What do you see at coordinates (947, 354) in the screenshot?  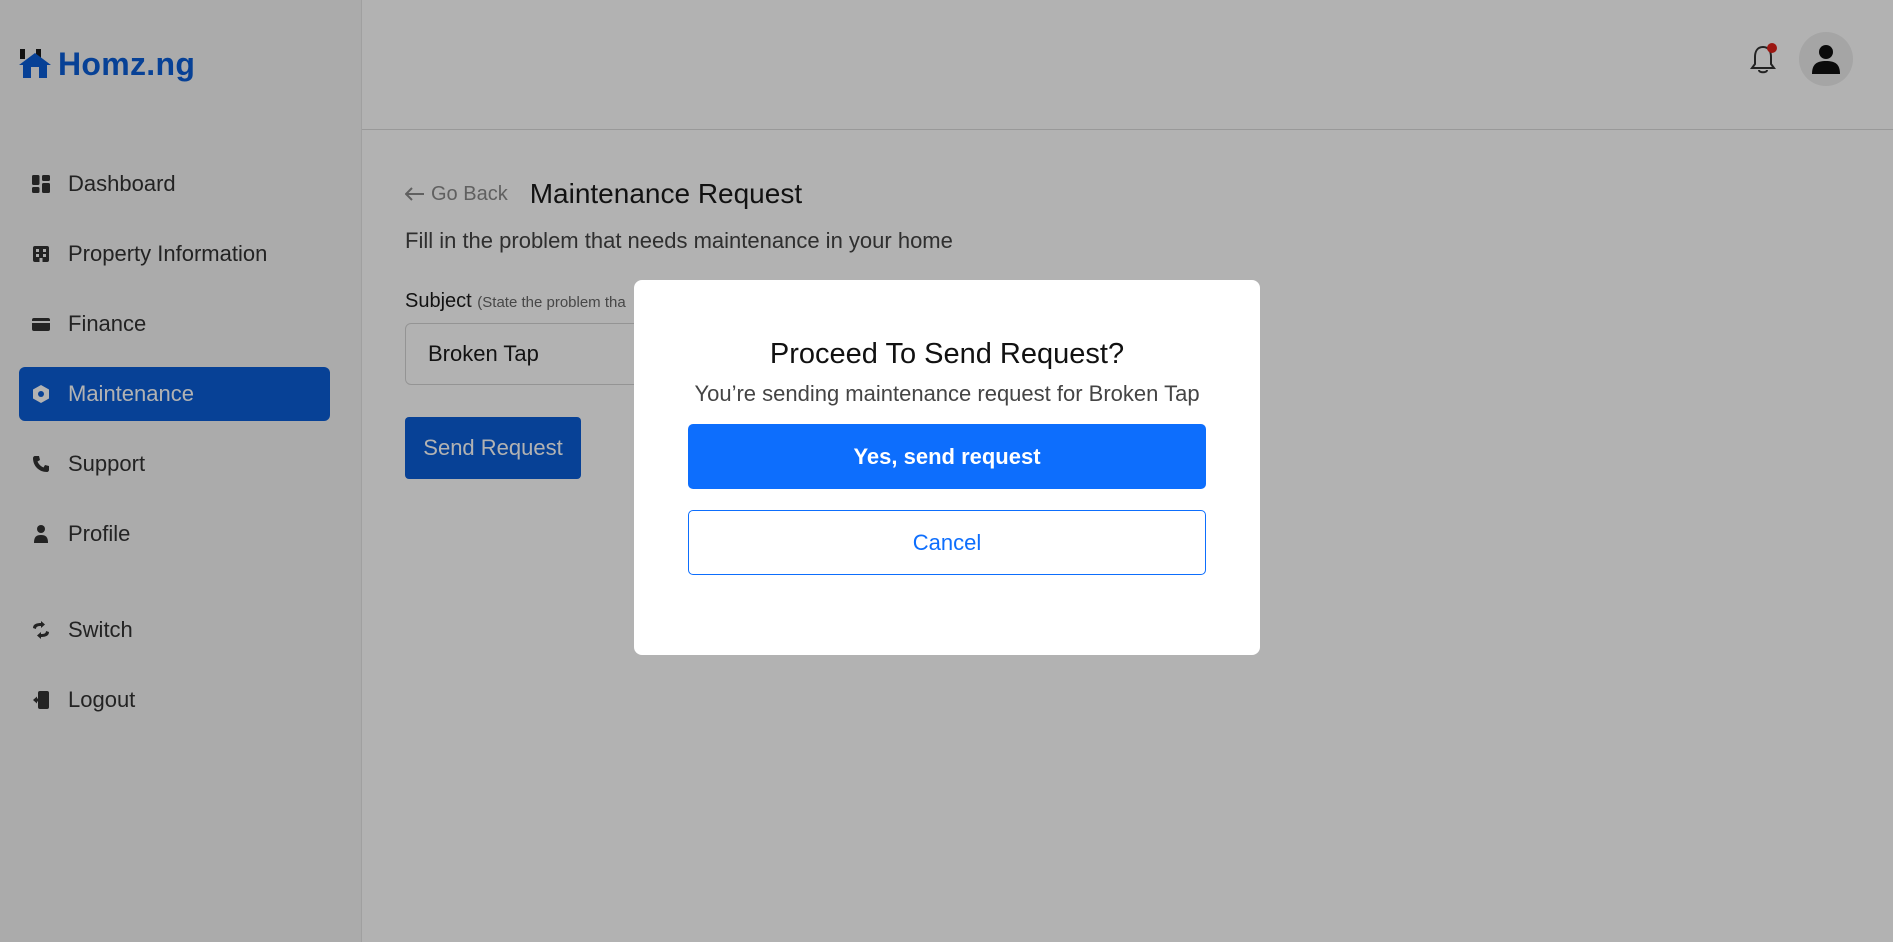 I see `dialog-title: Proceed To Send Request?` at bounding box center [947, 354].